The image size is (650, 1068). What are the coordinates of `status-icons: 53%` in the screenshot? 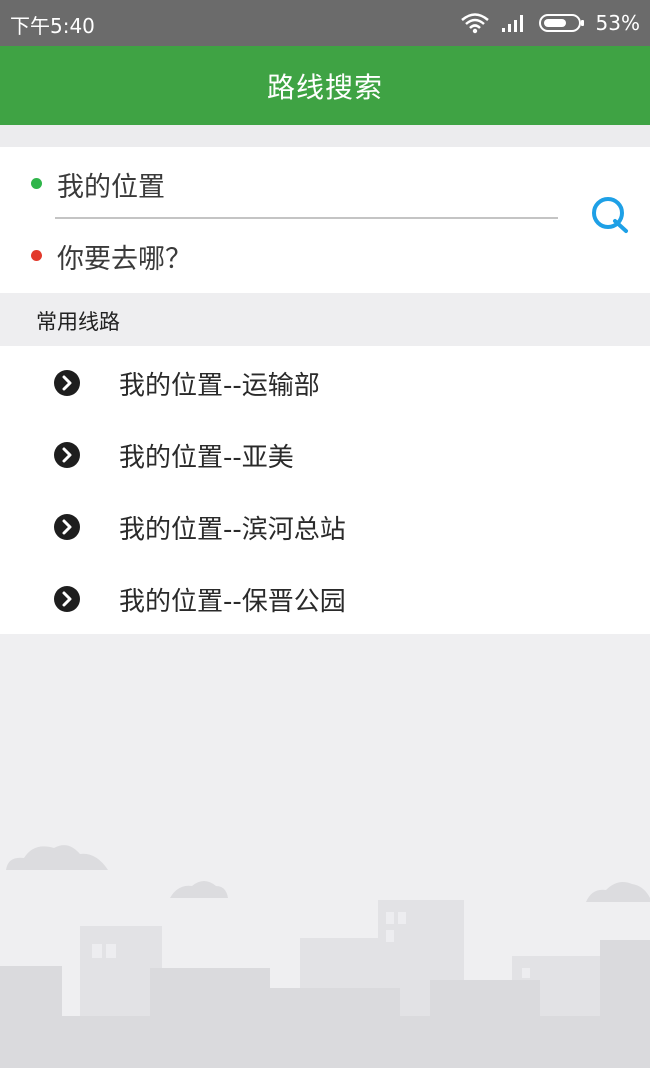 It's located at (550, 23).